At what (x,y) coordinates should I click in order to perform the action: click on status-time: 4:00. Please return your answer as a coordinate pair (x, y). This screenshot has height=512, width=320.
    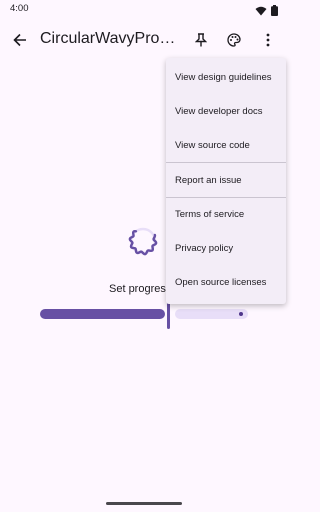
    Looking at the image, I should click on (19, 8).